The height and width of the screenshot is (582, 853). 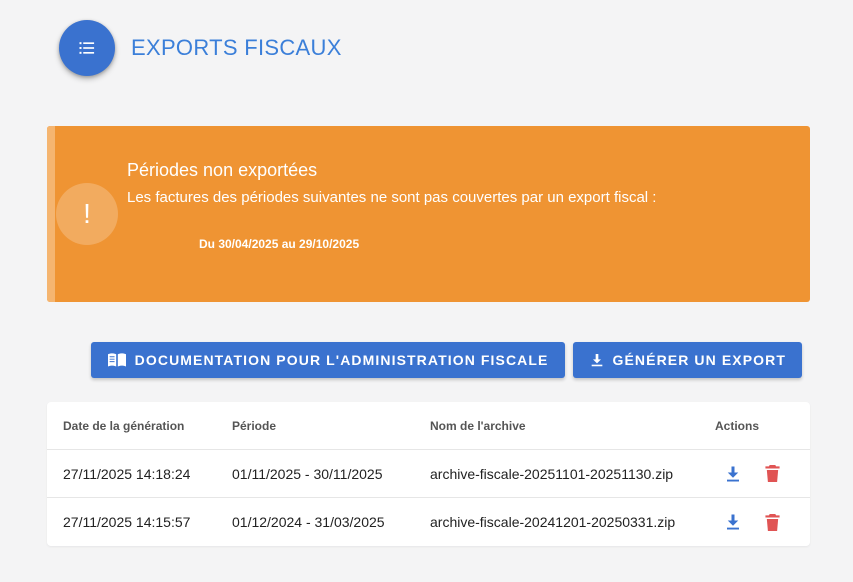 I want to click on page-header: EXPORTS FISCAUX, so click(x=200, y=48).